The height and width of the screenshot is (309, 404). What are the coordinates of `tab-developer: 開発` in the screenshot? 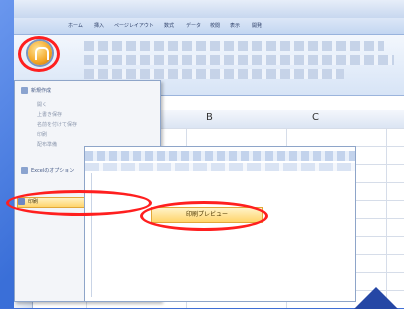 It's located at (257, 25).